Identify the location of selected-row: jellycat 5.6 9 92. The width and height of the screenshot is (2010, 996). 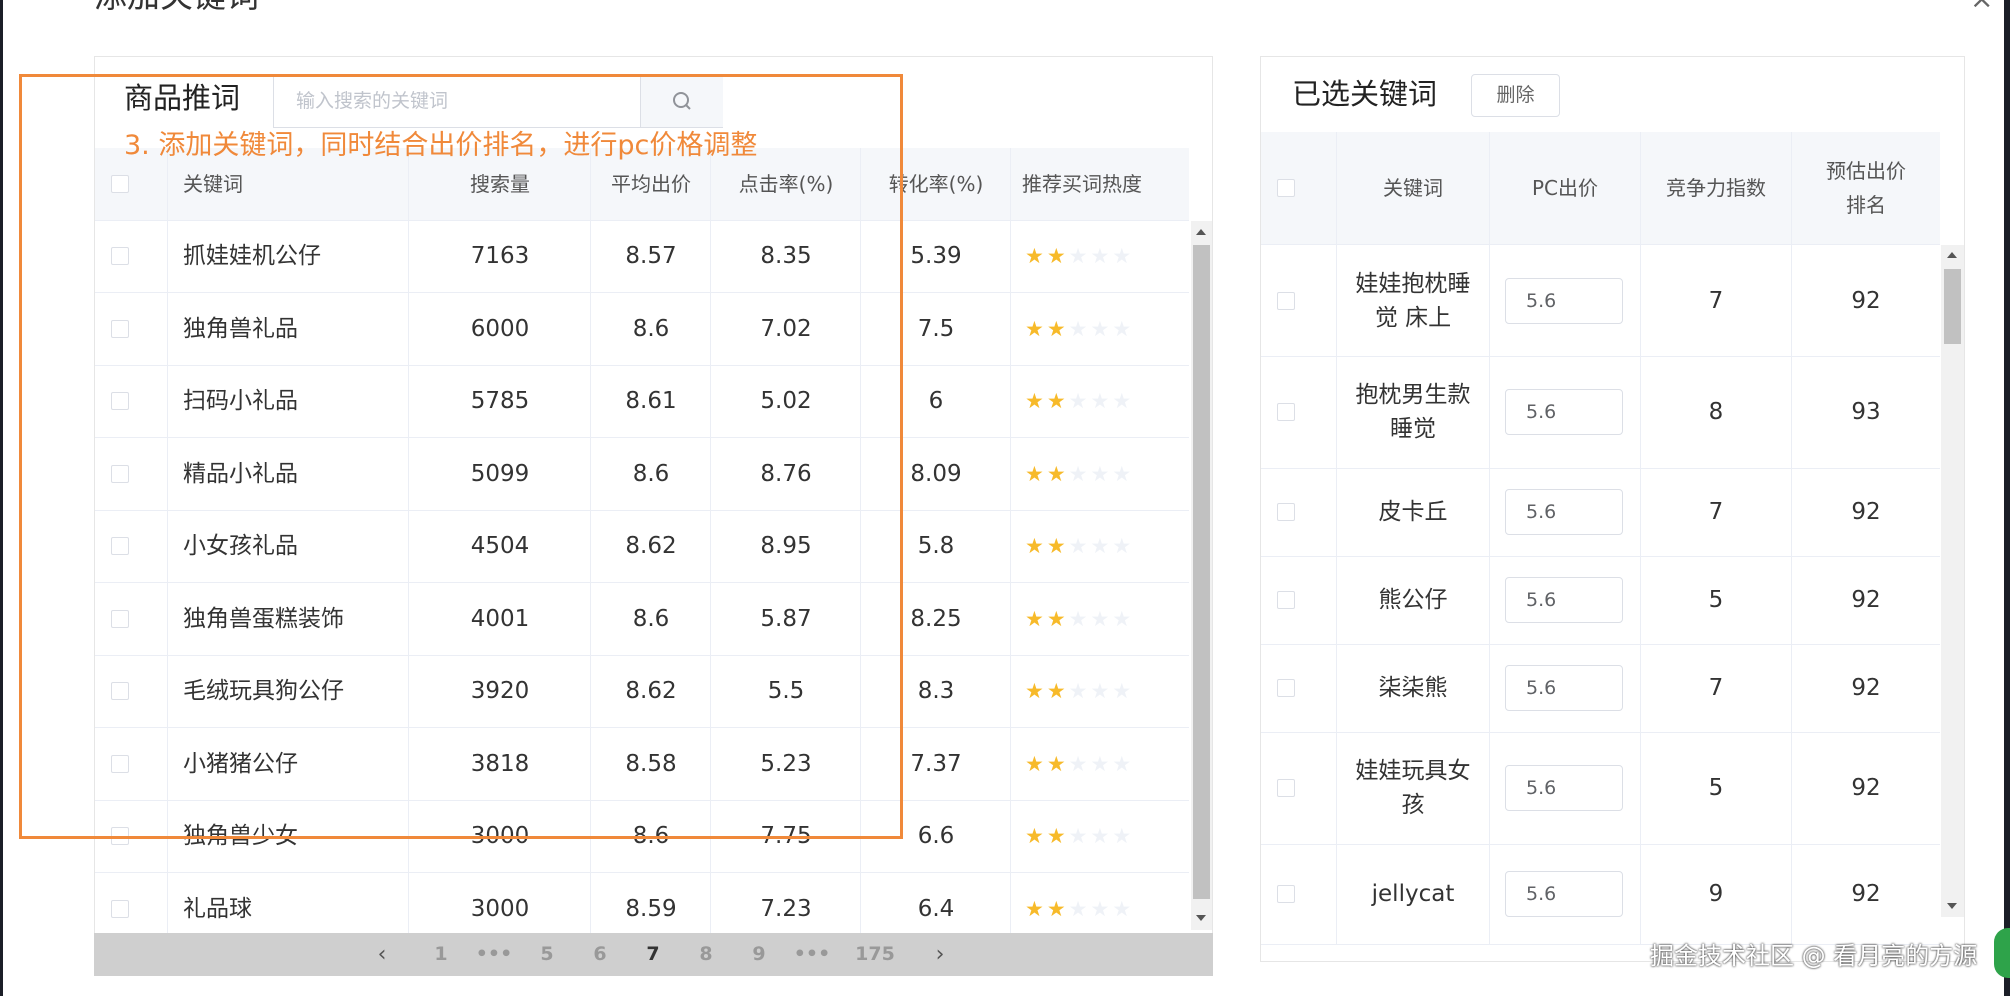
(1600, 894).